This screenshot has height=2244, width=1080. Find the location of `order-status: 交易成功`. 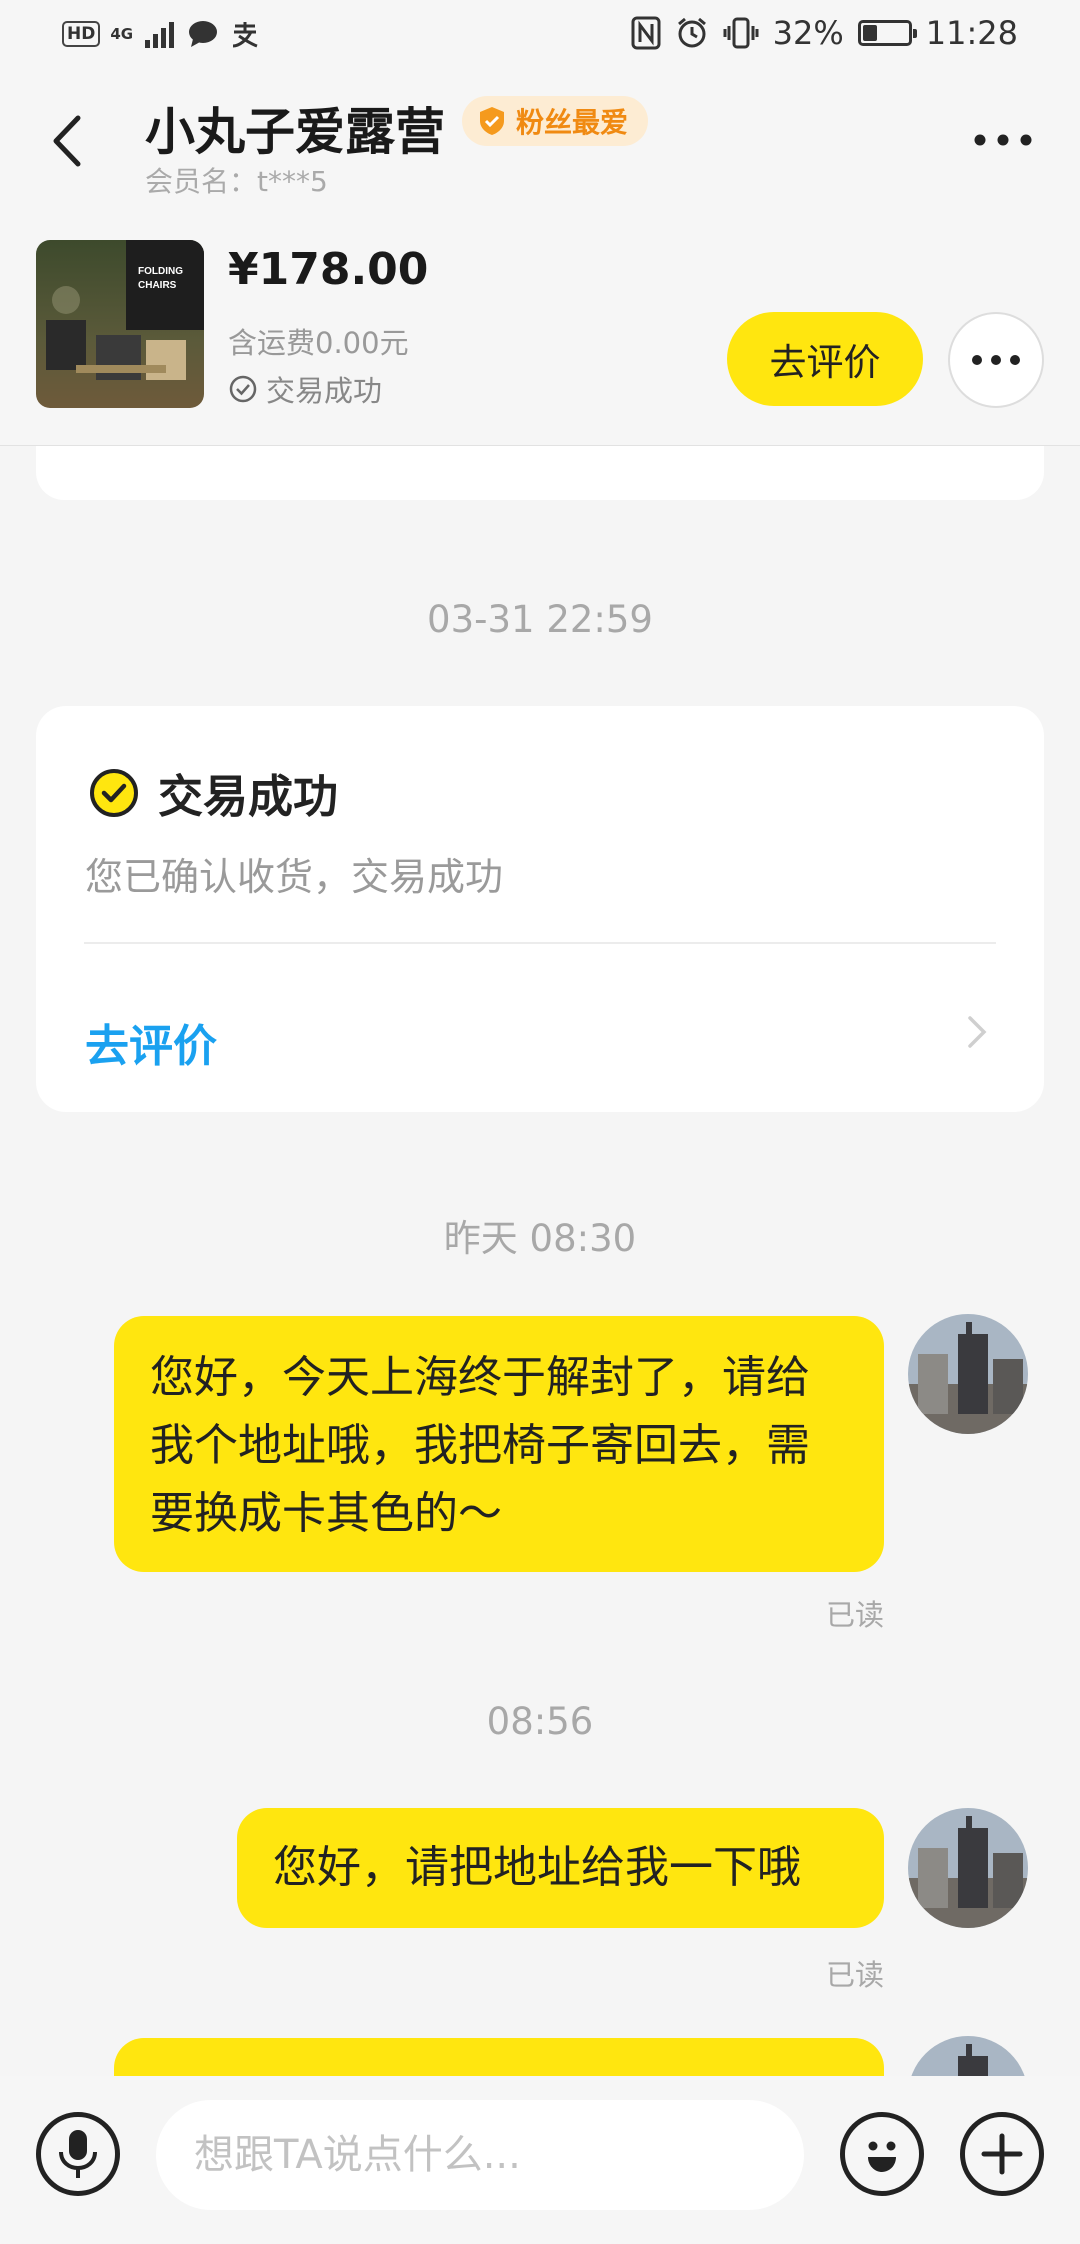

order-status: 交易成功 is located at coordinates (305, 389).